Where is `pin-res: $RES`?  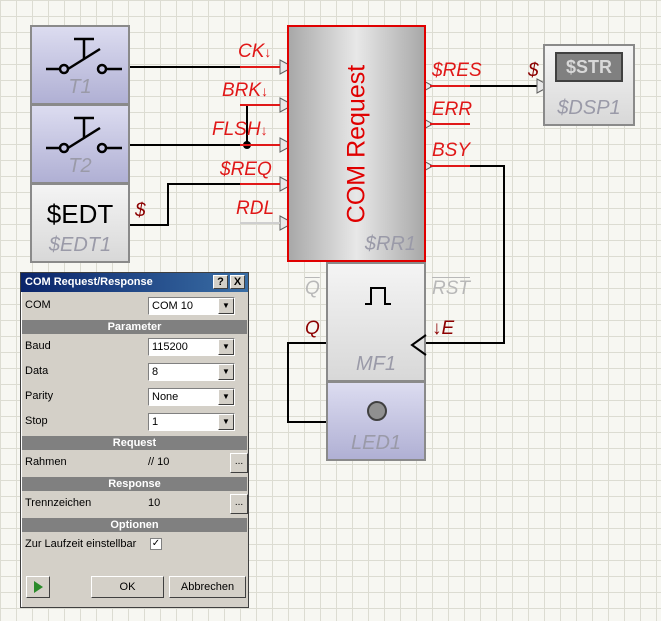
pin-res: $RES is located at coordinates (457, 71).